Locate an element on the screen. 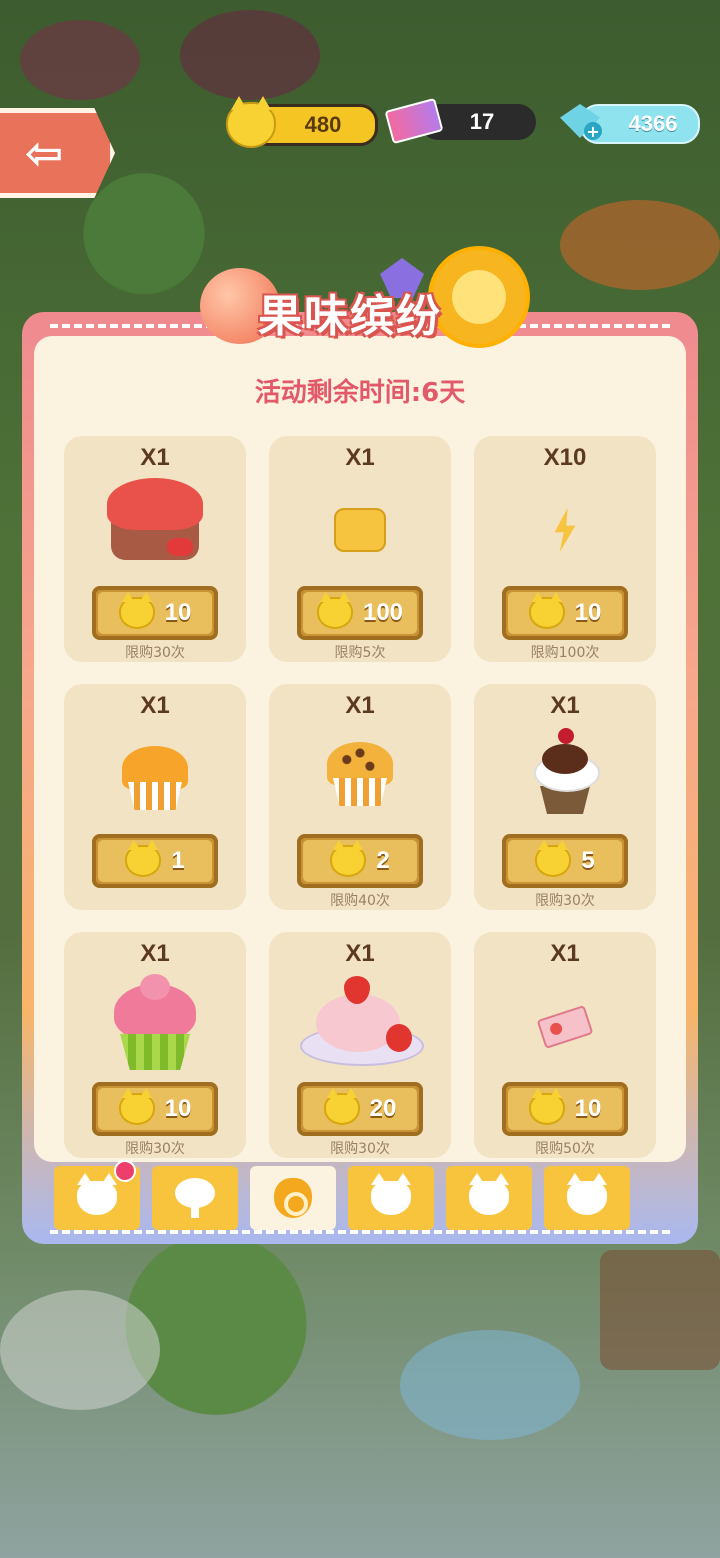 The height and width of the screenshot is (1558, 720). cherry-sundae-icon is located at coordinates (565, 769).